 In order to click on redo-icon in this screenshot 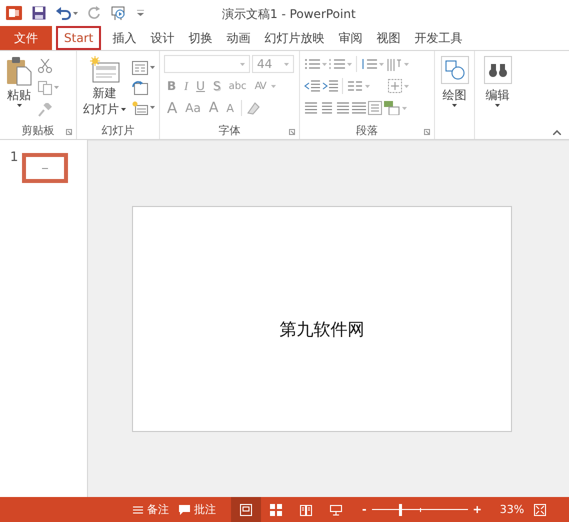, I will do `click(94, 13)`.